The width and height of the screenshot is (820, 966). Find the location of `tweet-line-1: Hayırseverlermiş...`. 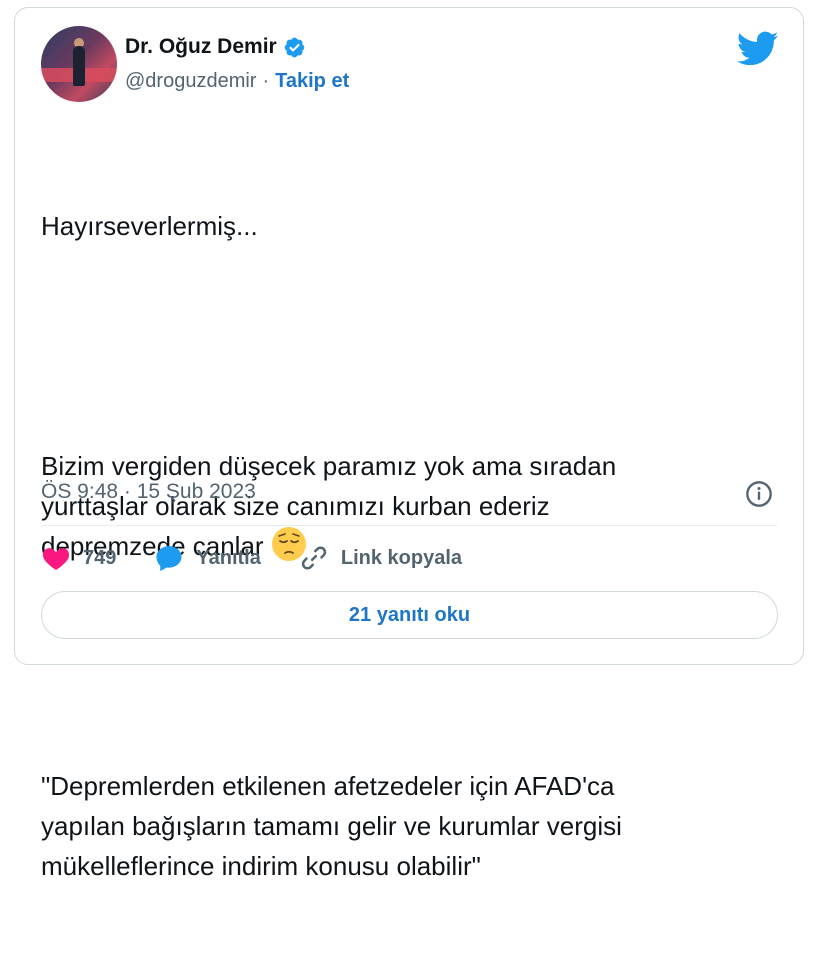

tweet-line-1: Hayırseverlermiş... is located at coordinates (149, 226).